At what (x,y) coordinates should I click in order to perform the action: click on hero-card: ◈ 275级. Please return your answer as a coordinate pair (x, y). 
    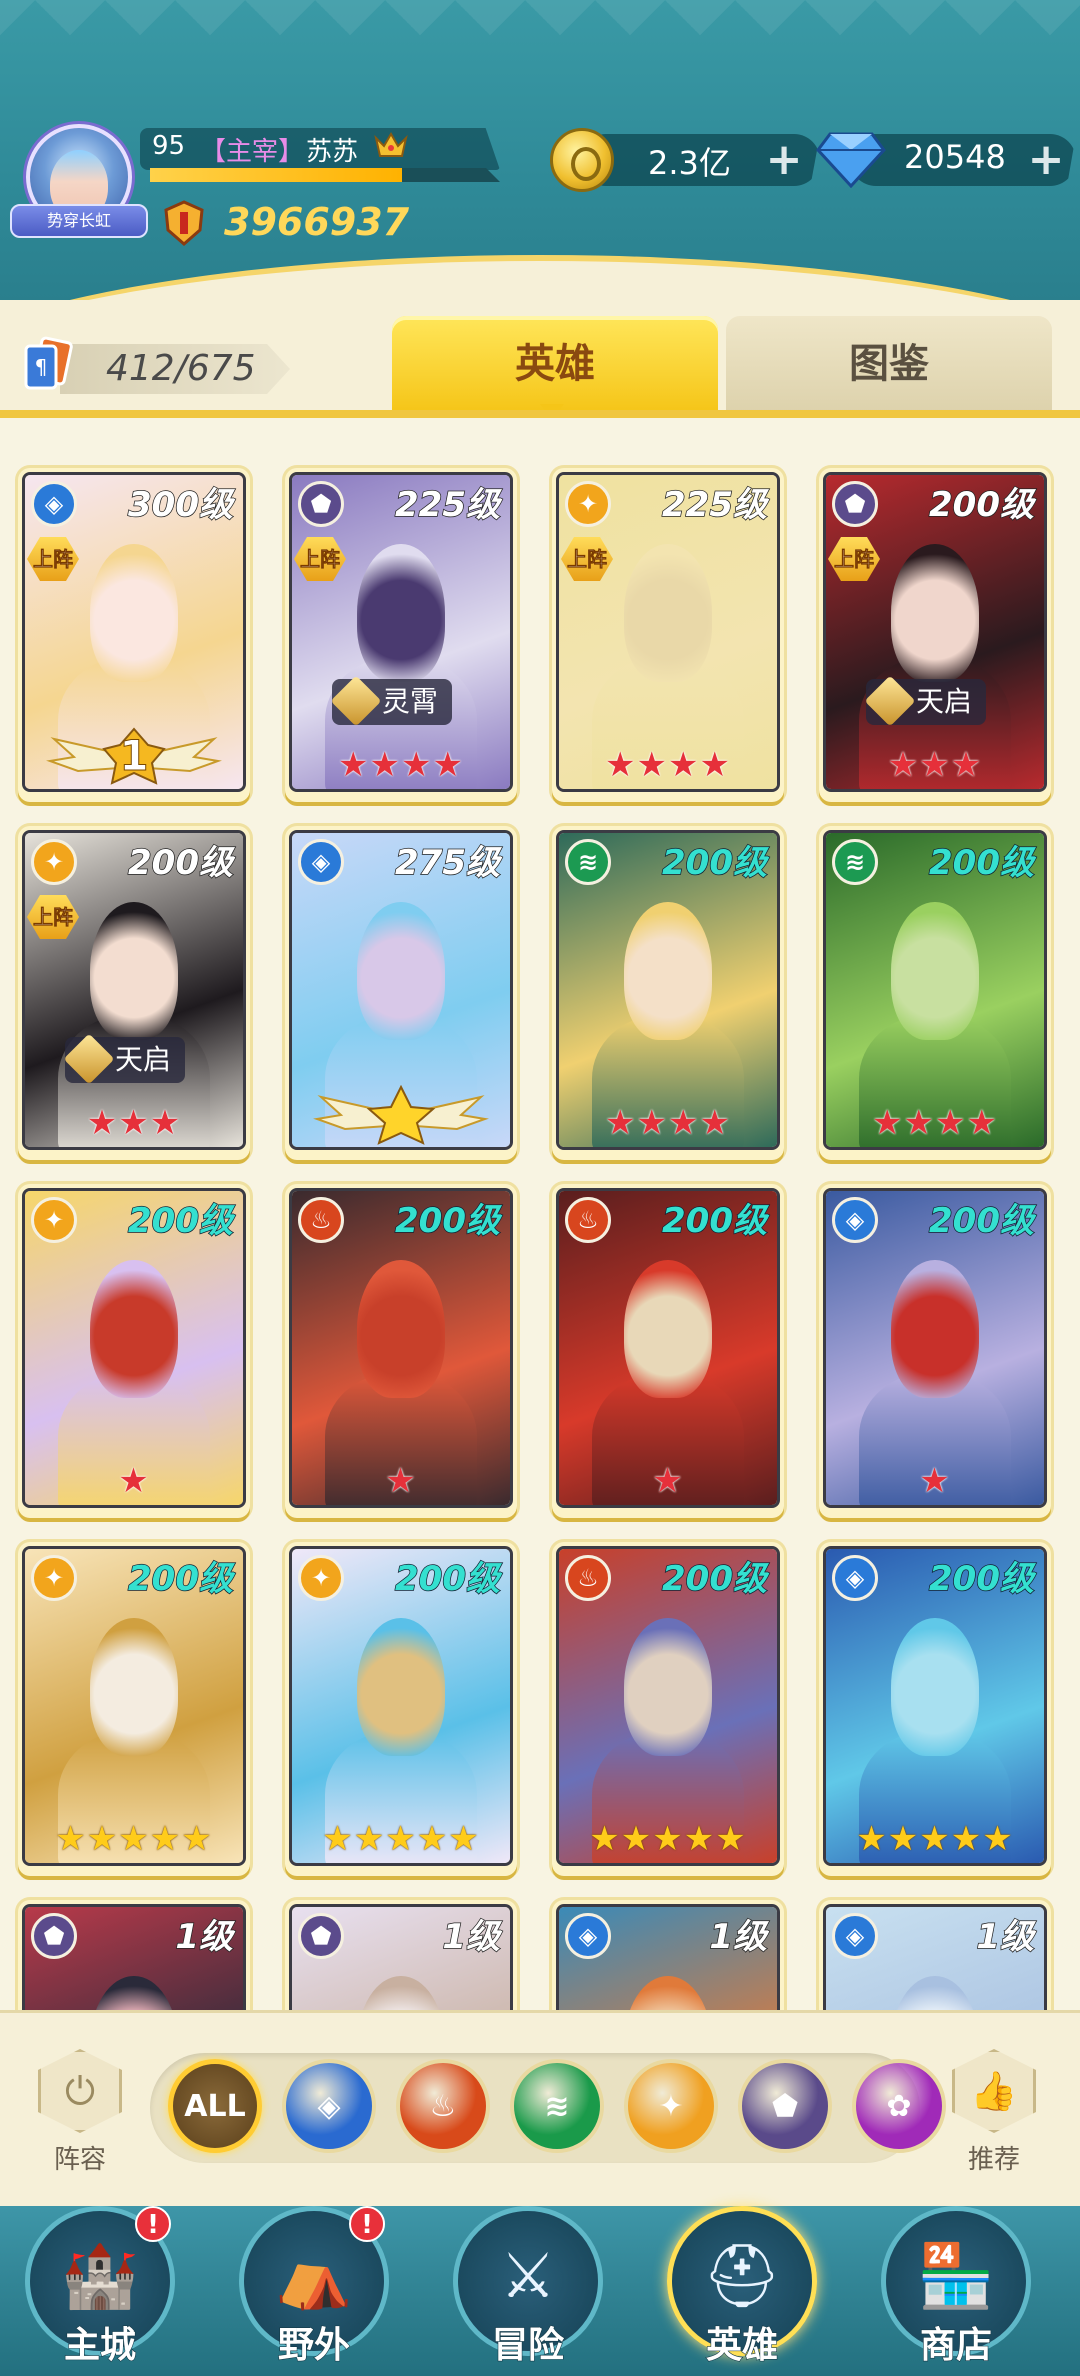
    Looking at the image, I should click on (401, 993).